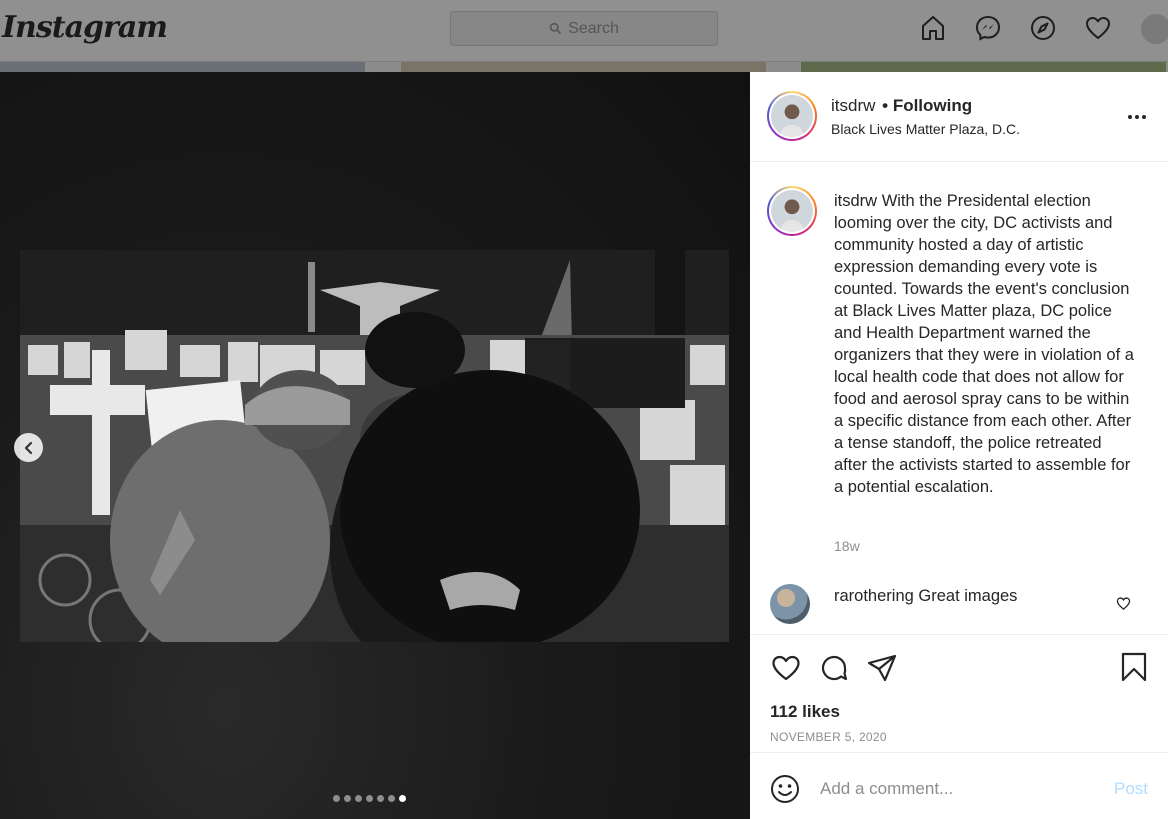 This screenshot has height=819, width=1168. What do you see at coordinates (960, 789) in the screenshot?
I see `add-comment-input` at bounding box center [960, 789].